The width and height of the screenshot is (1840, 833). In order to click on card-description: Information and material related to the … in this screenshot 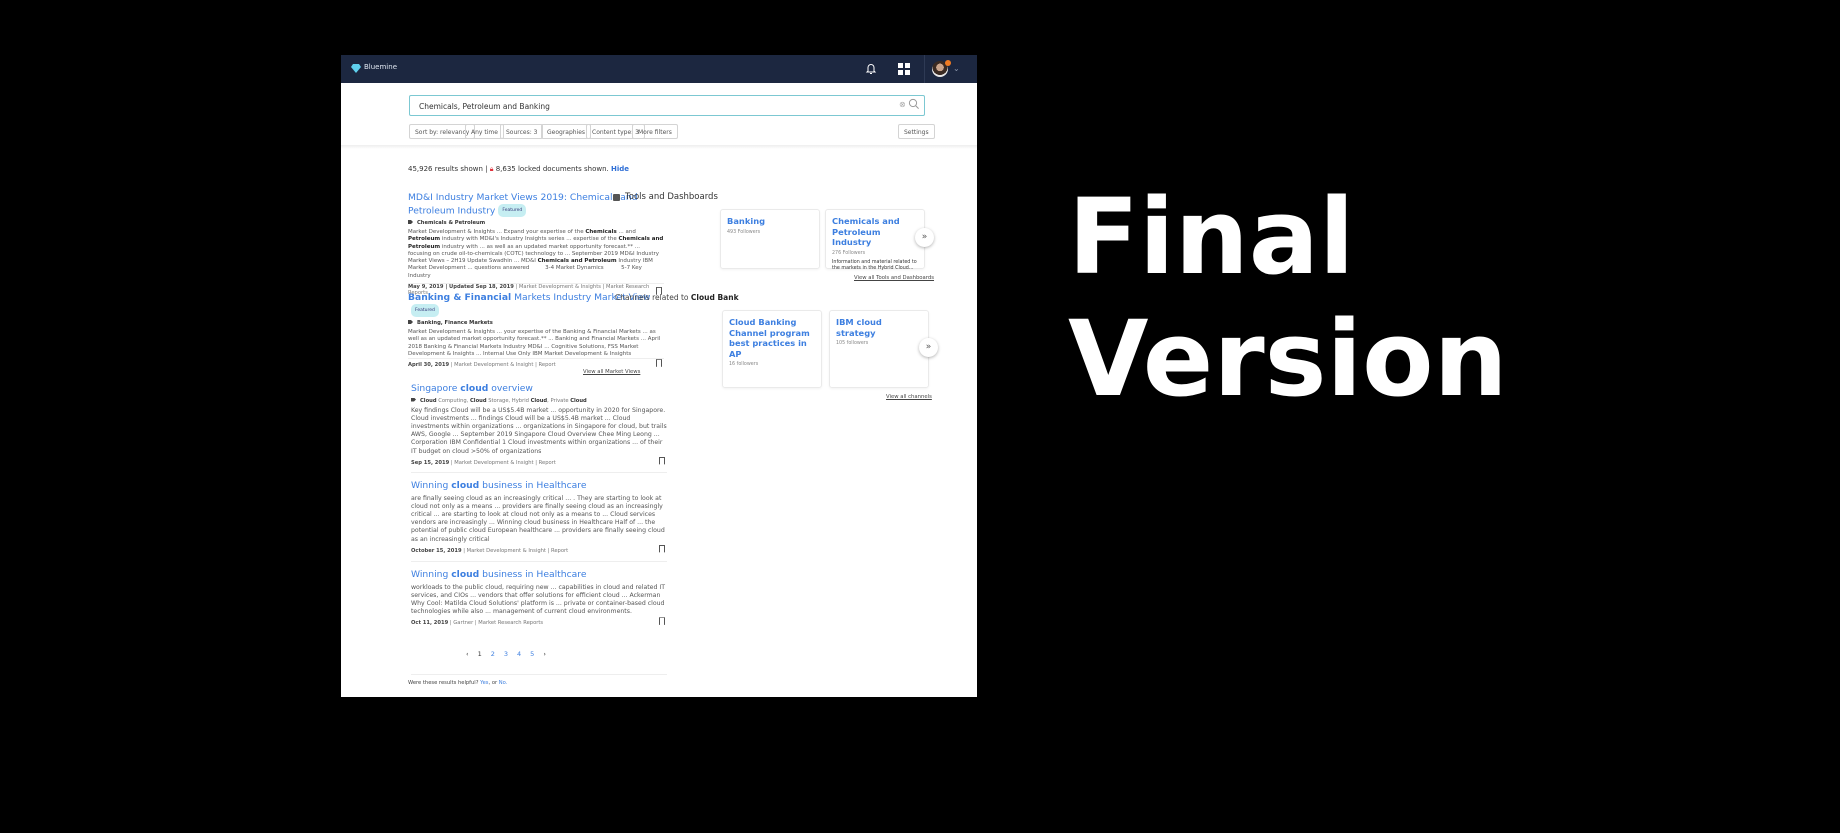, I will do `click(874, 265)`.